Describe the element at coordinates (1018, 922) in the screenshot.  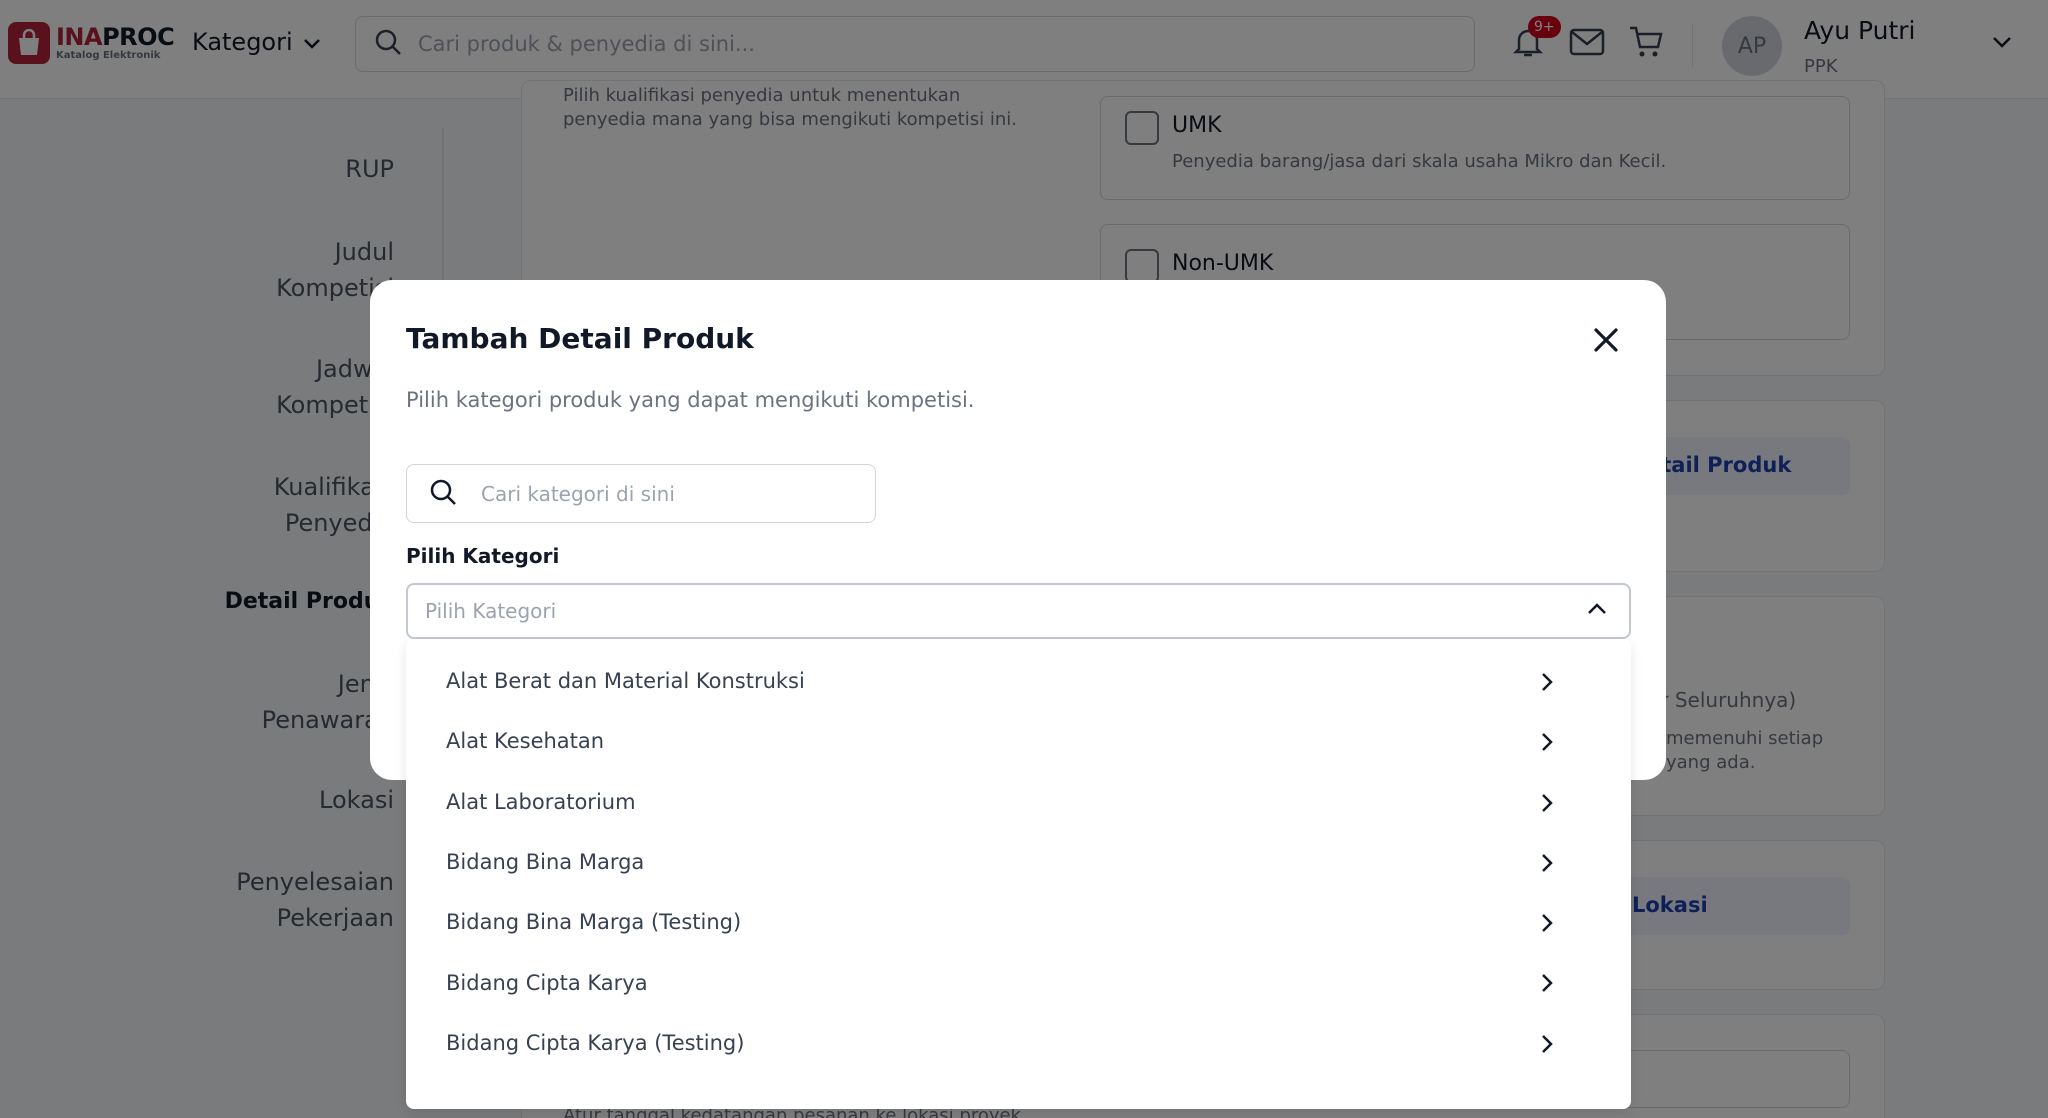
I see `category-option-bidang-bina-marga-testing: Bidang Bina Marga (Testing)` at that location.